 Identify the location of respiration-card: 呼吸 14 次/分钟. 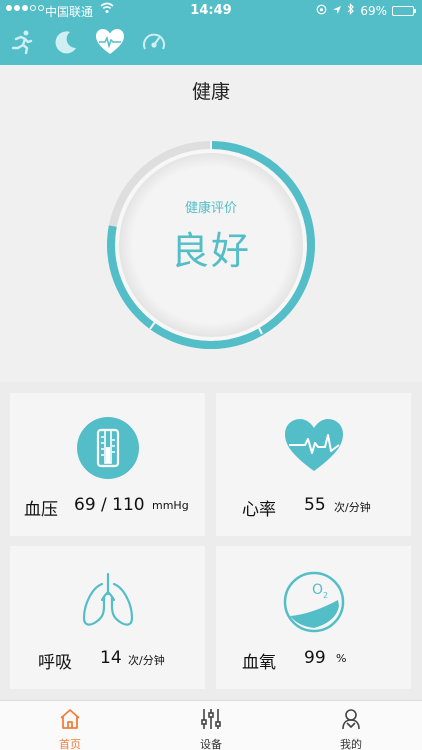
(107, 617).